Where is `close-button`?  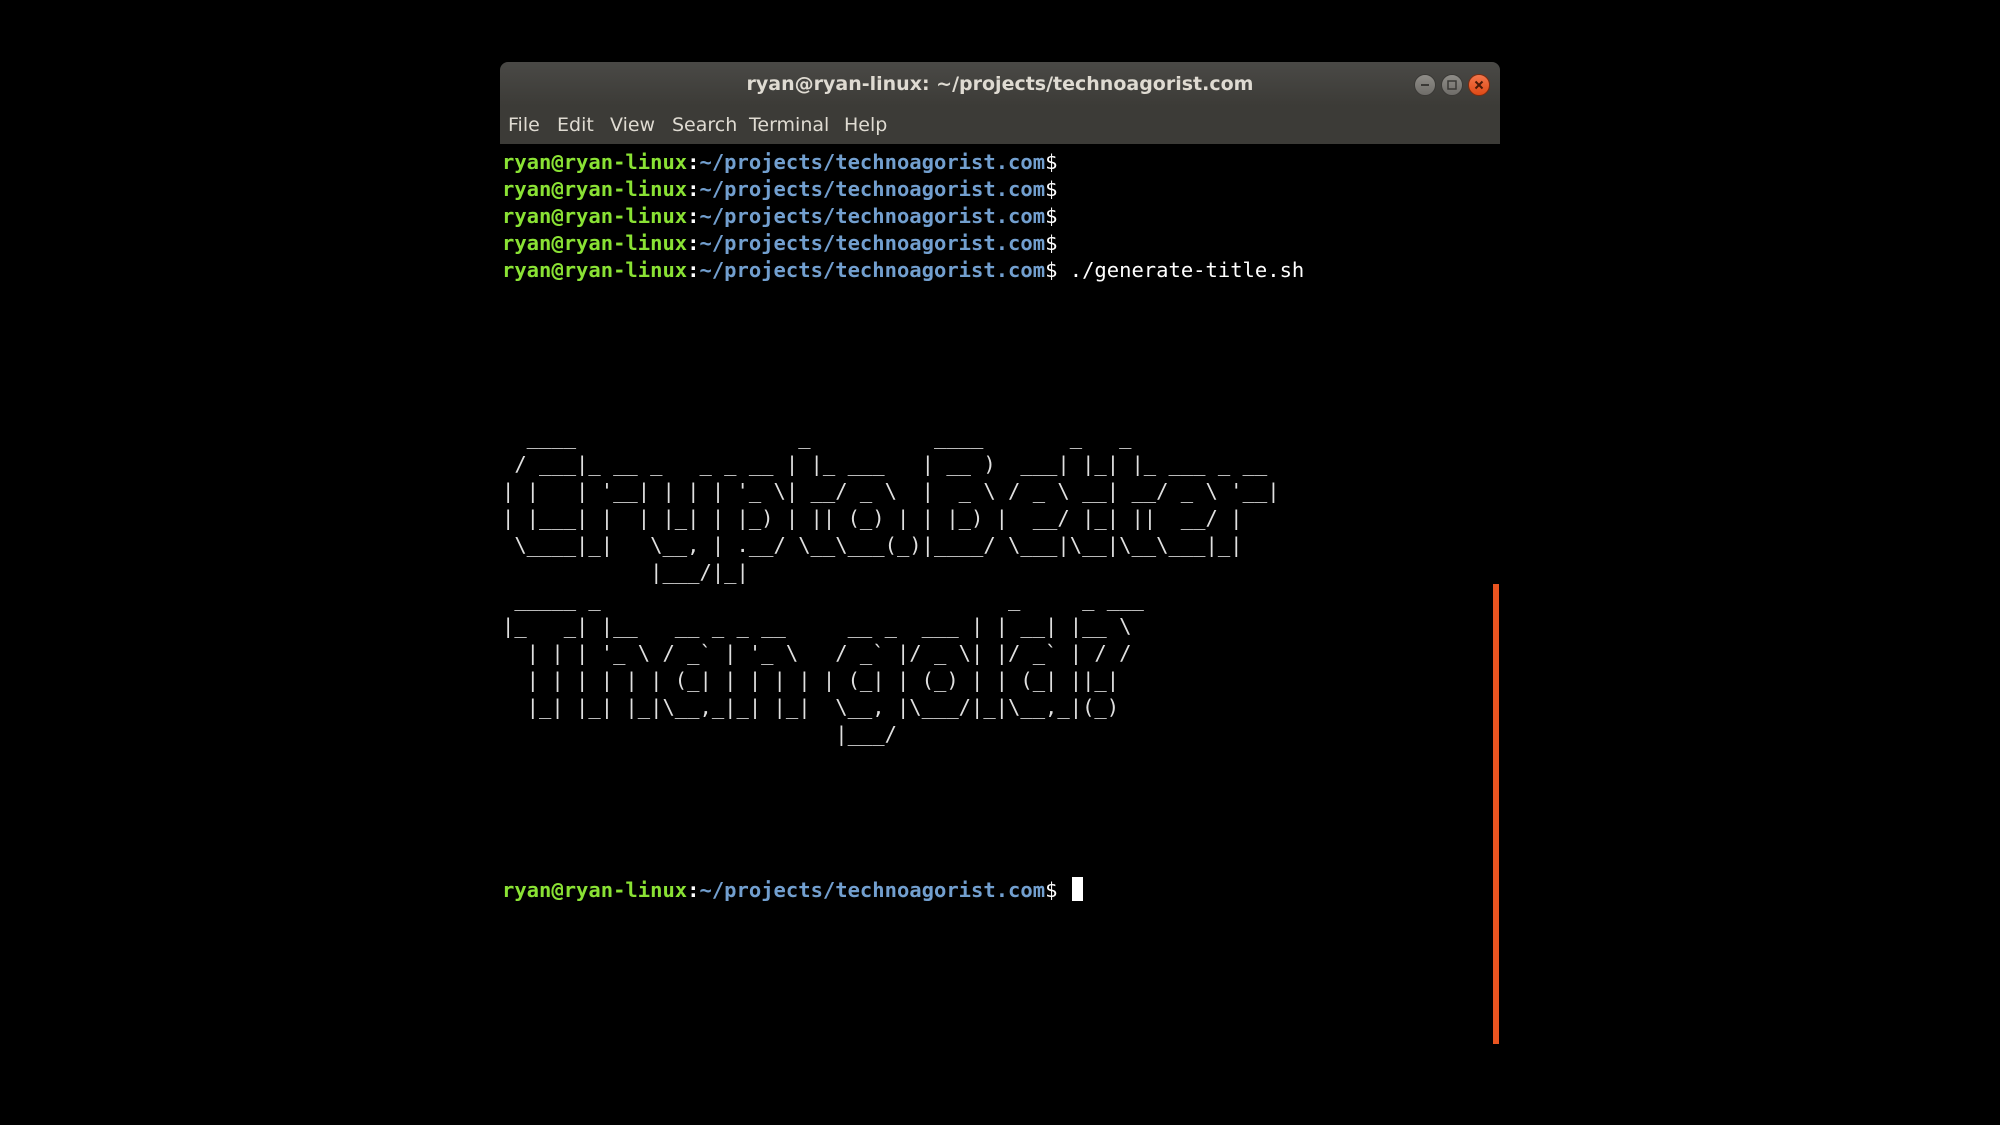
close-button is located at coordinates (1479, 85).